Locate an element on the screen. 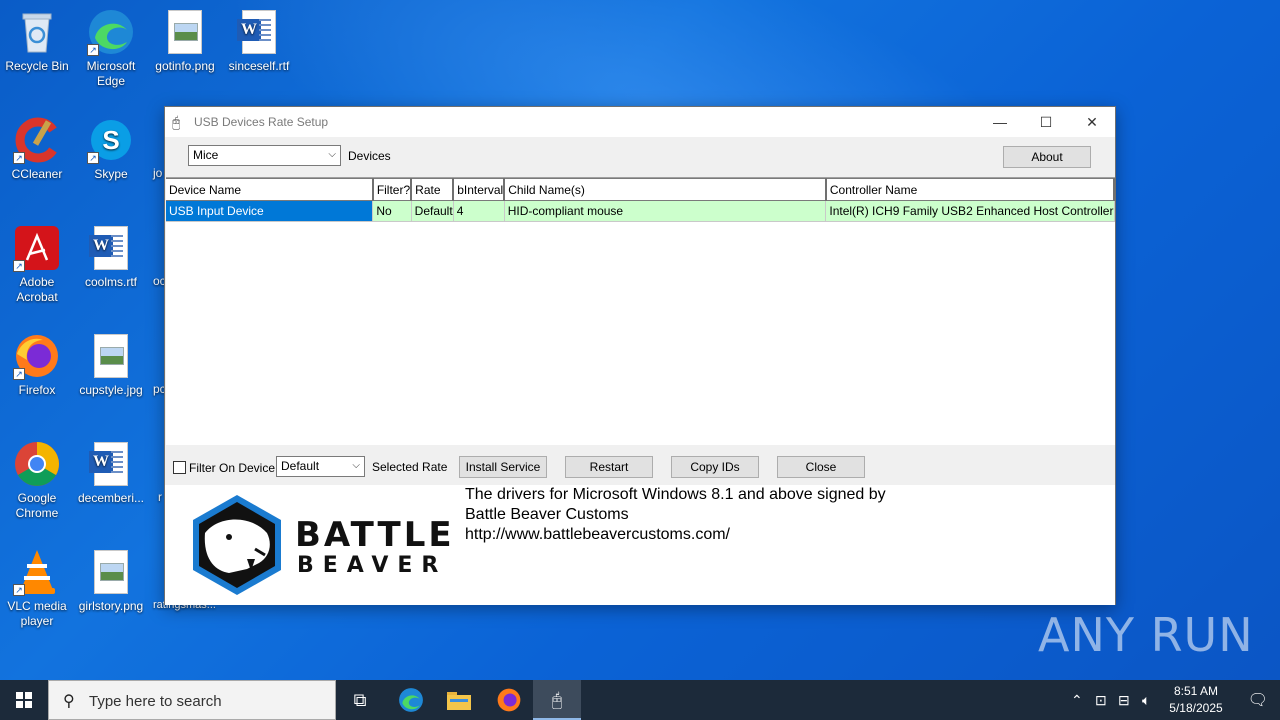 The width and height of the screenshot is (1280, 720). show-hidden-icons-chevron-icon: ⌃ is located at coordinates (1077, 700).